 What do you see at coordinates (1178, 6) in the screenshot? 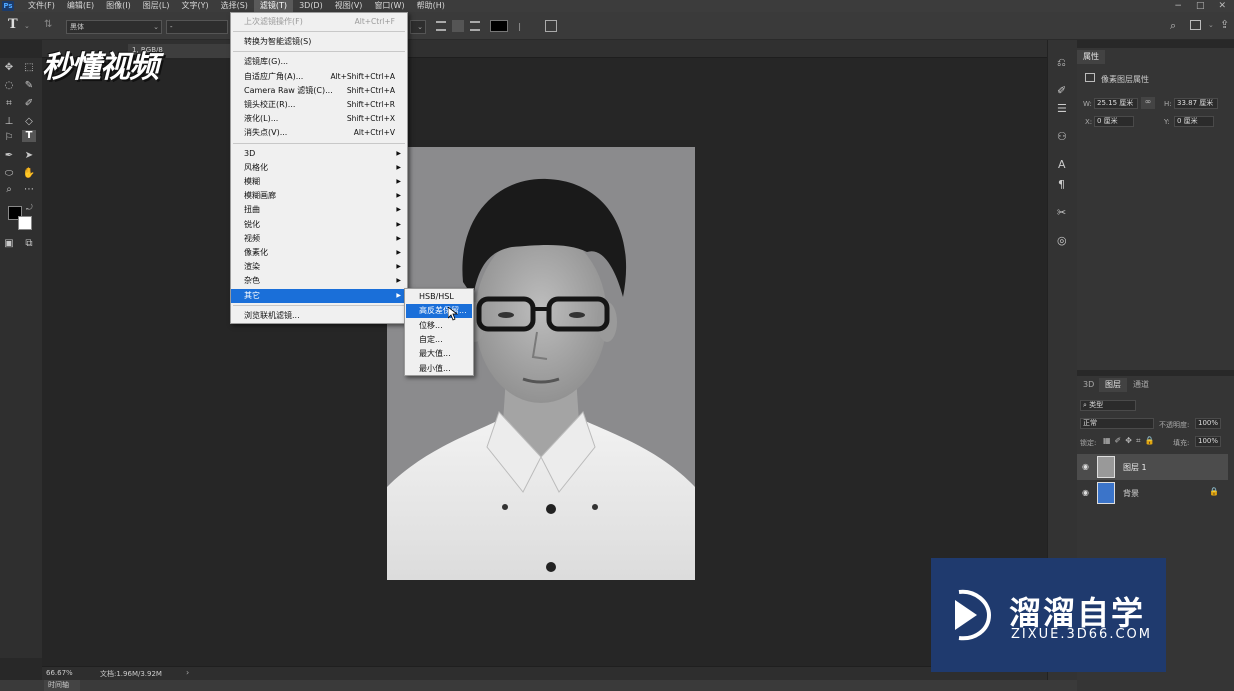
I see `minimize-button: −` at bounding box center [1178, 6].